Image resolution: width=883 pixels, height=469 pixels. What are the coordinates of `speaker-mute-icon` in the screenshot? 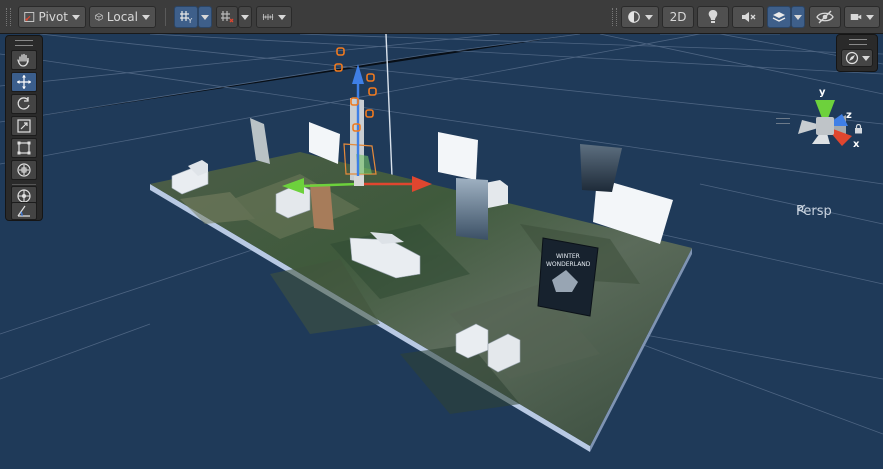 It's located at (749, 17).